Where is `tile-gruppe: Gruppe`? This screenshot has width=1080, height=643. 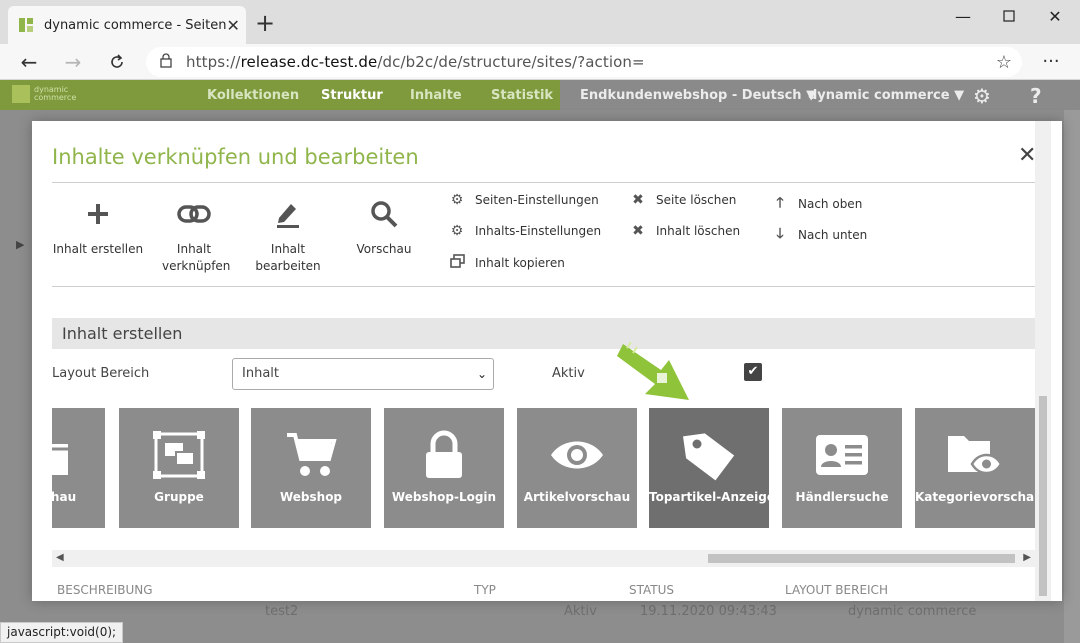 tile-gruppe: Gruppe is located at coordinates (179, 468).